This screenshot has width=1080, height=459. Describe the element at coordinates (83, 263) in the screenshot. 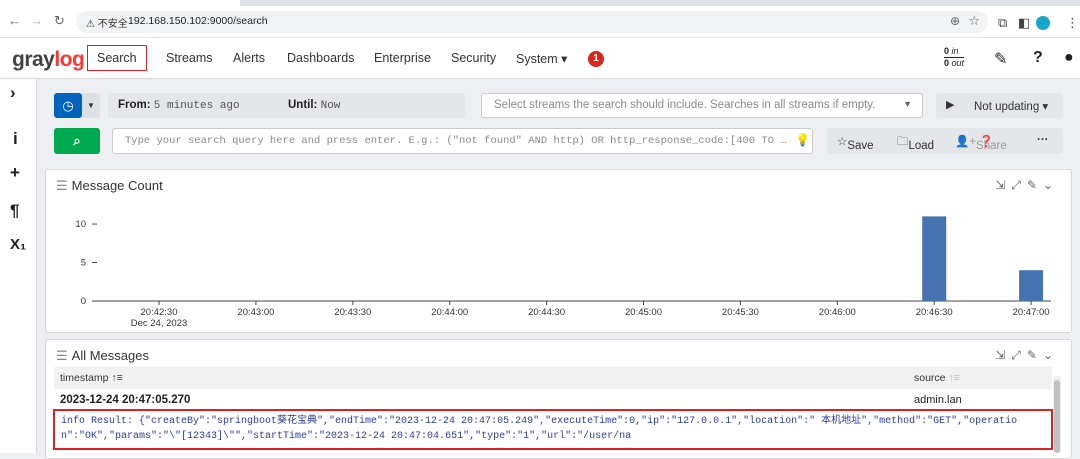

I see `y-tick-label: 5` at that location.